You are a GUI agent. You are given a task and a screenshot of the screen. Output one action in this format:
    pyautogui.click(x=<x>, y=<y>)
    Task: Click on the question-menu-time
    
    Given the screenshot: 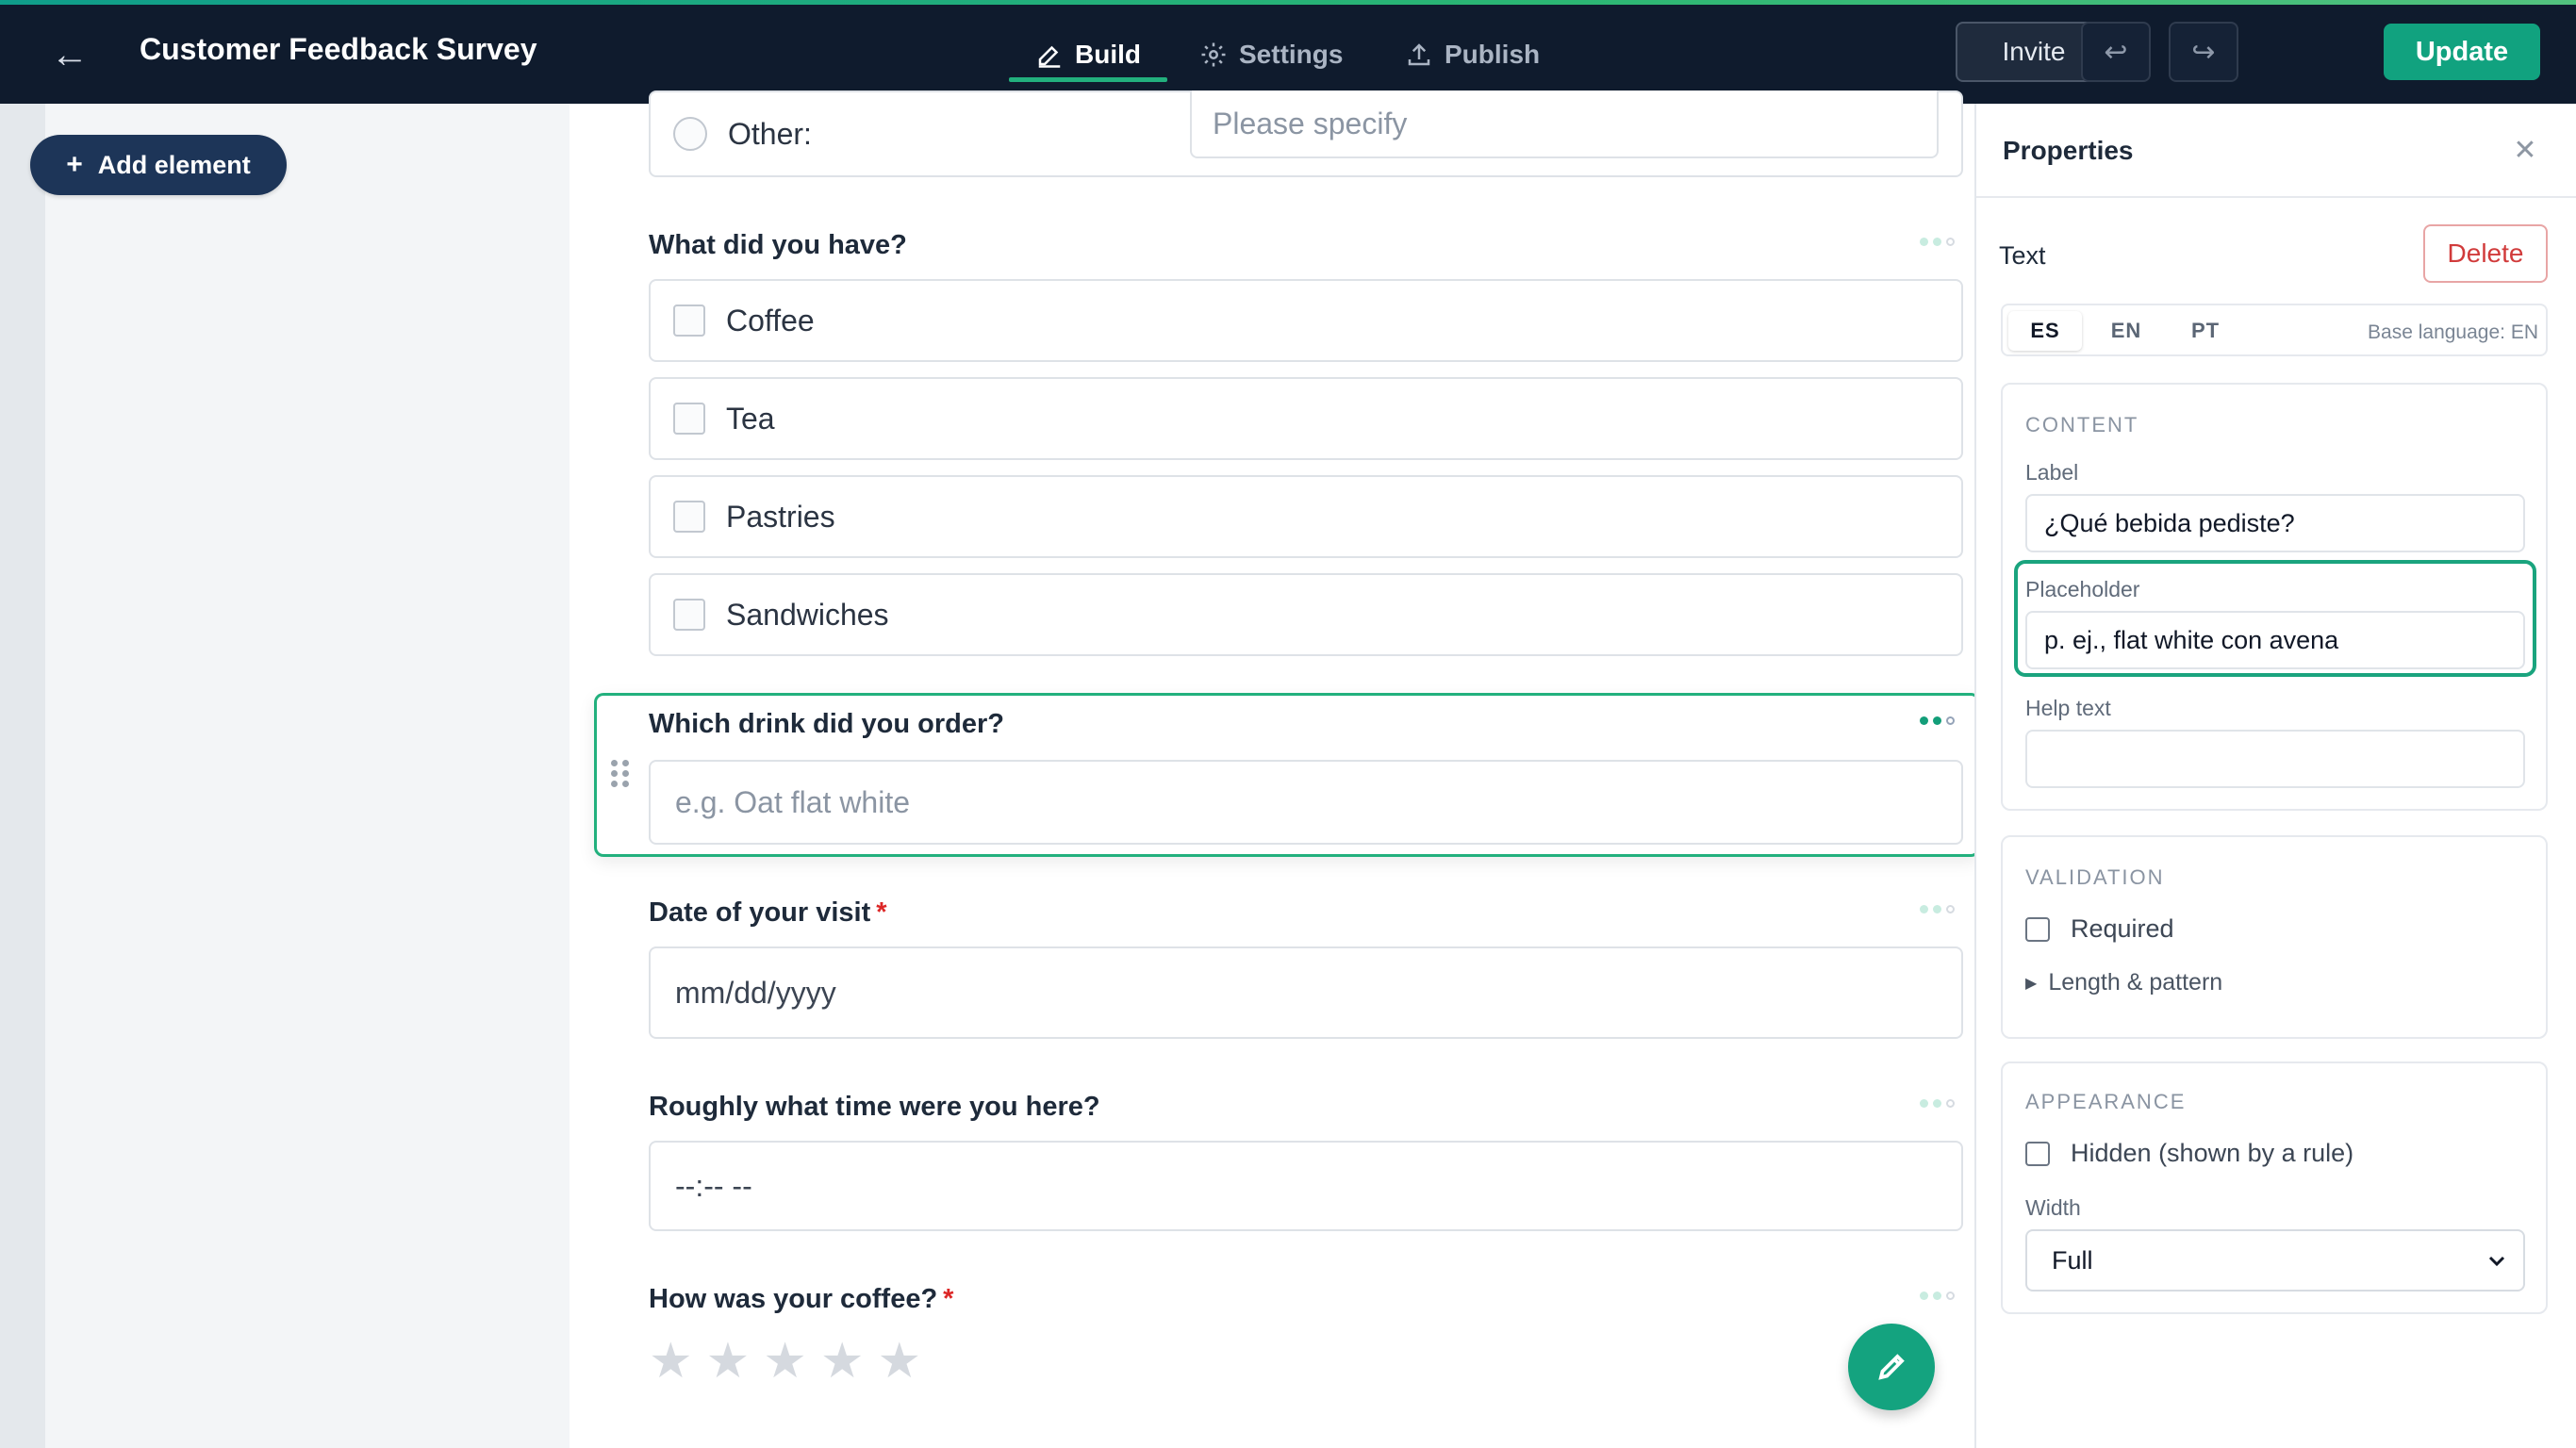 What is the action you would take?
    pyautogui.click(x=1937, y=1103)
    